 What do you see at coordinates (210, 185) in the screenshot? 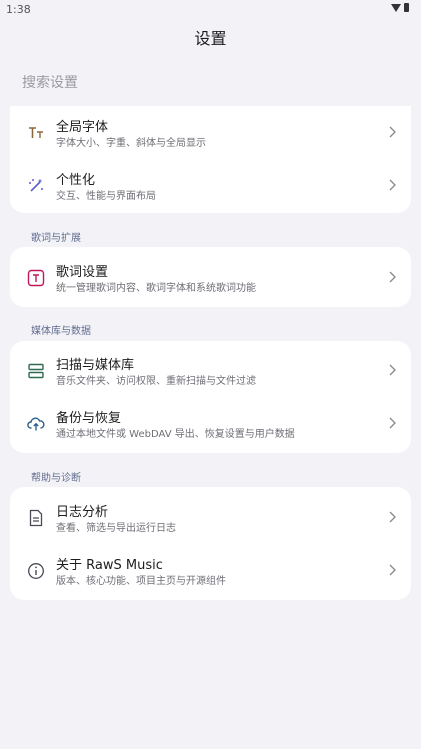
I see `settings-item-personalization: 个性化 交互、性能与界面布局` at bounding box center [210, 185].